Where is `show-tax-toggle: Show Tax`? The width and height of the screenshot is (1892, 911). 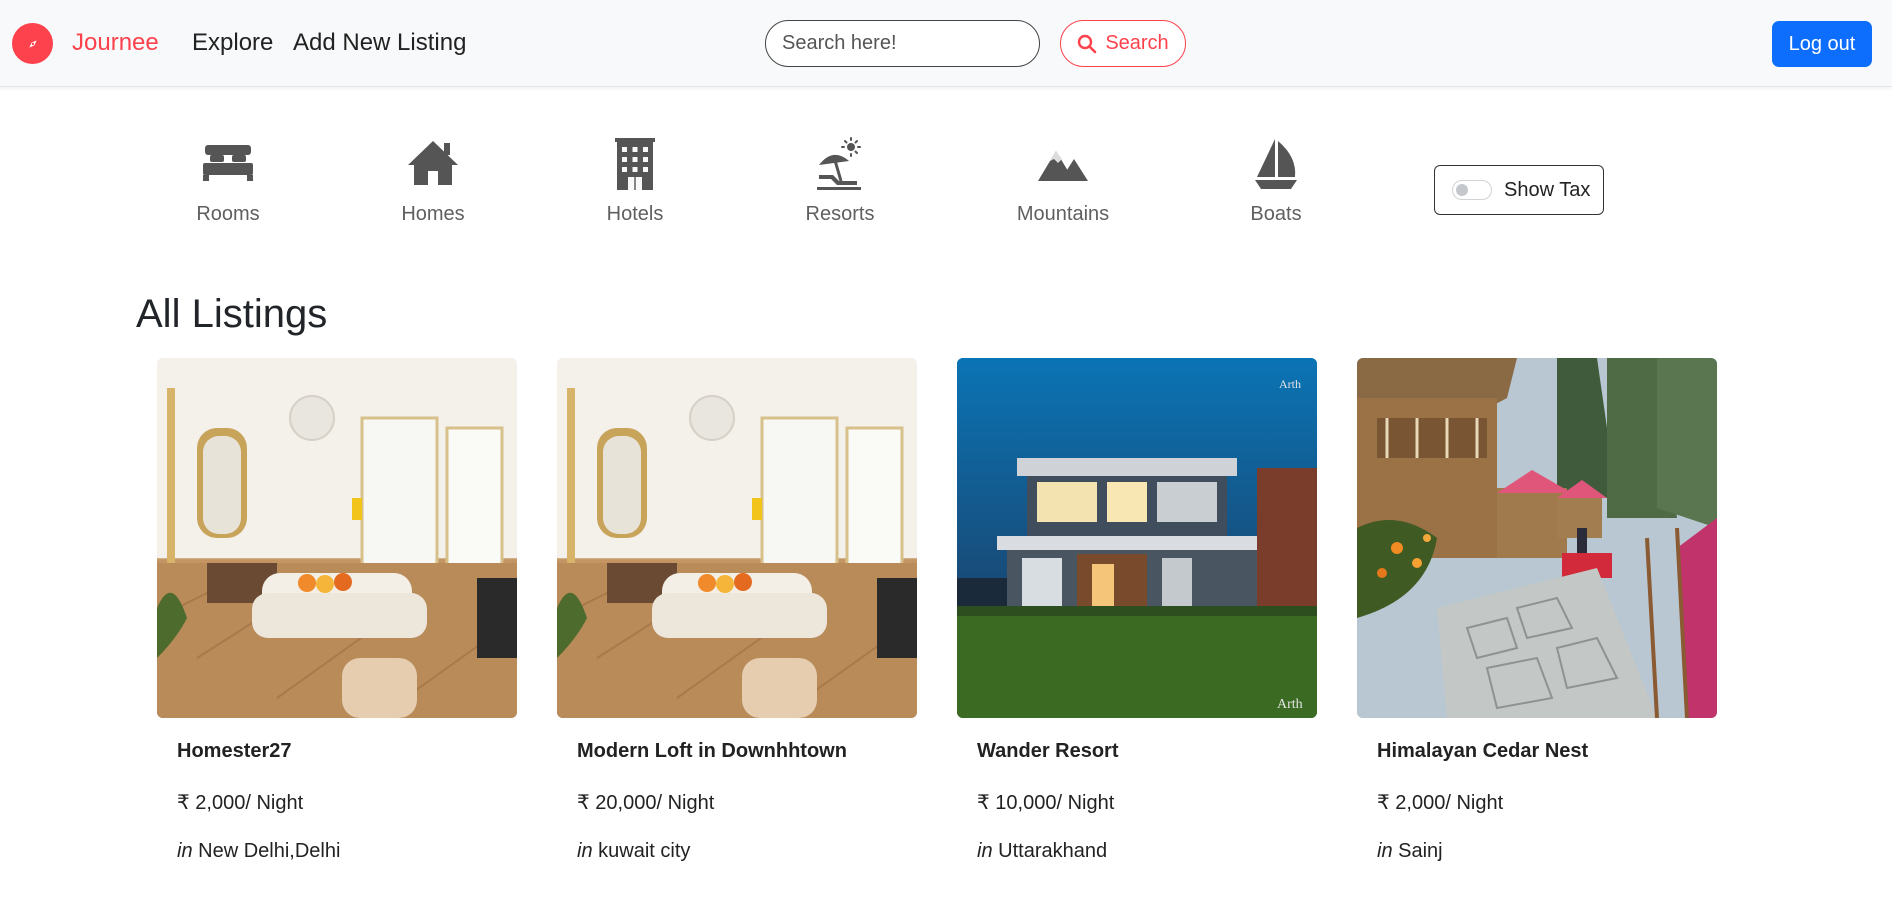 show-tax-toggle: Show Tax is located at coordinates (1519, 190).